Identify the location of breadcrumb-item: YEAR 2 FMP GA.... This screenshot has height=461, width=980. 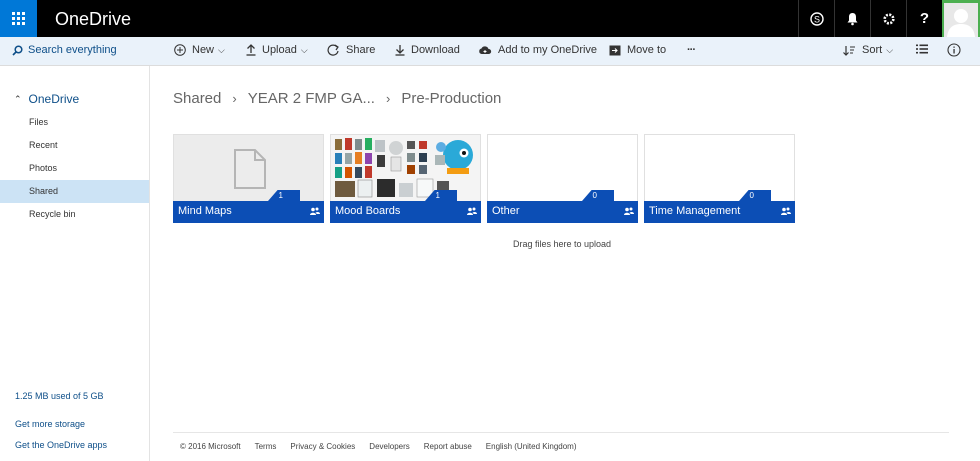
(311, 98).